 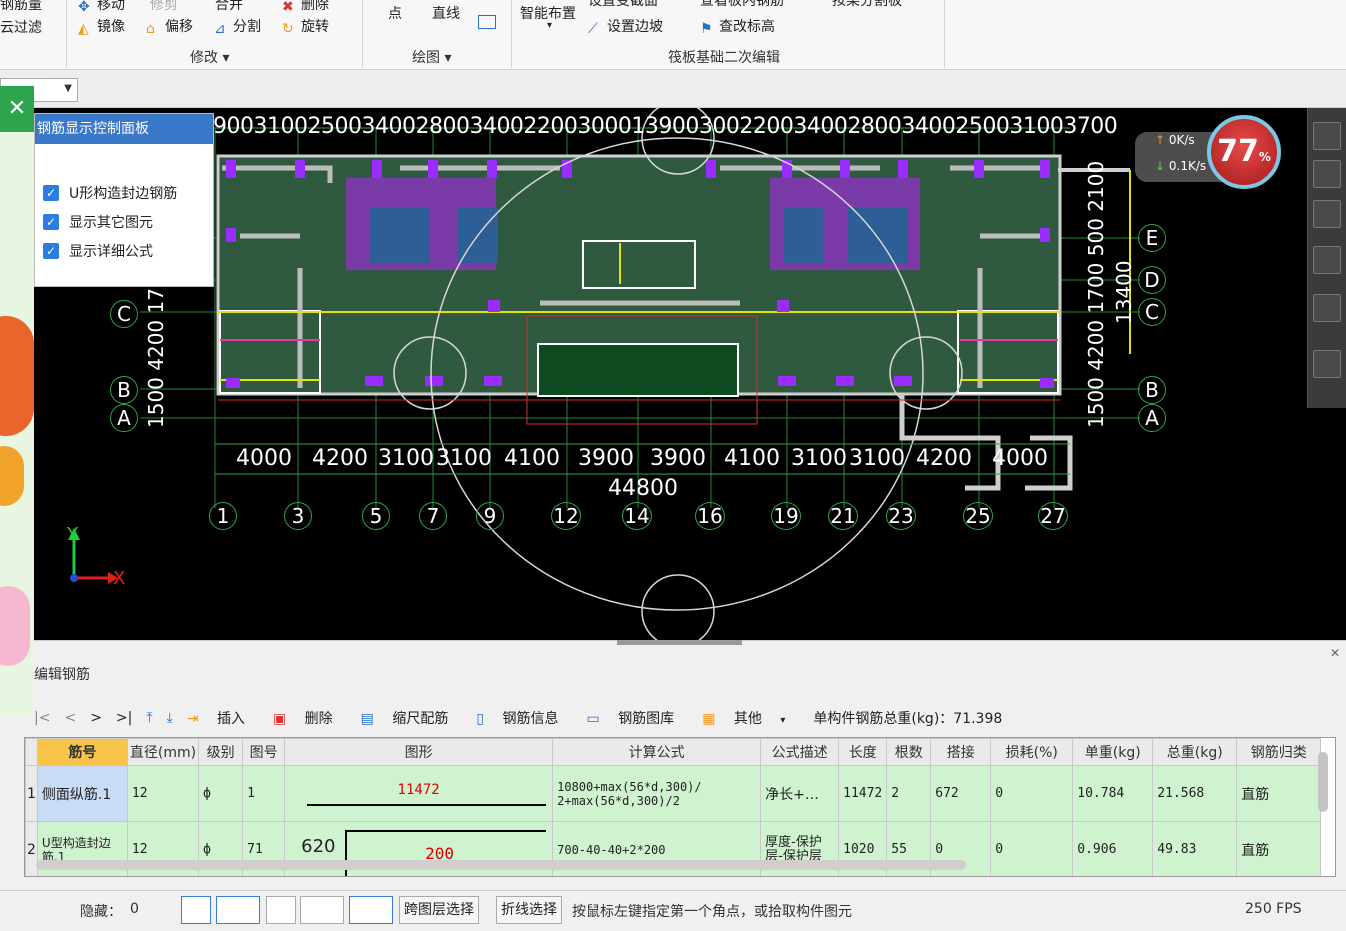 I want to click on cell-length: 11472, so click(x=863, y=793).